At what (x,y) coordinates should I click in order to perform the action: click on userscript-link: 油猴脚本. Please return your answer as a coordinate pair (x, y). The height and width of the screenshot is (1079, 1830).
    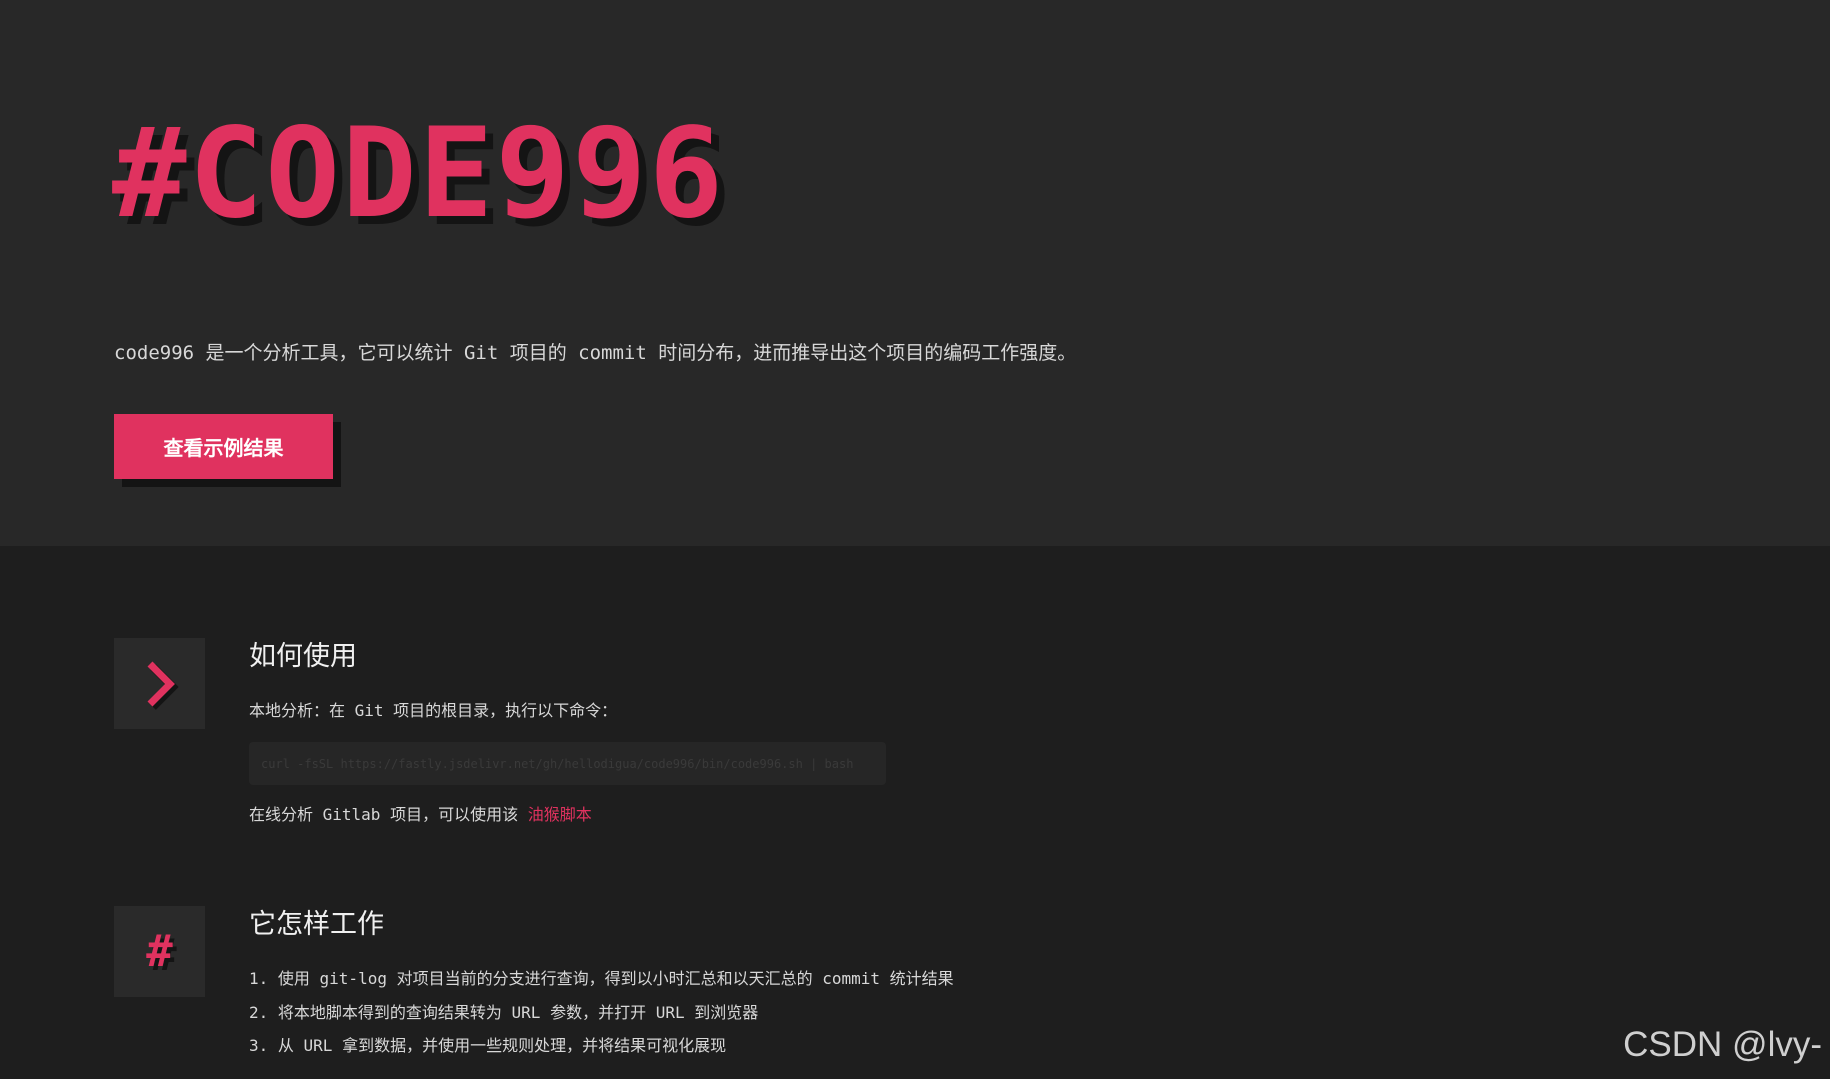
    Looking at the image, I should click on (560, 814).